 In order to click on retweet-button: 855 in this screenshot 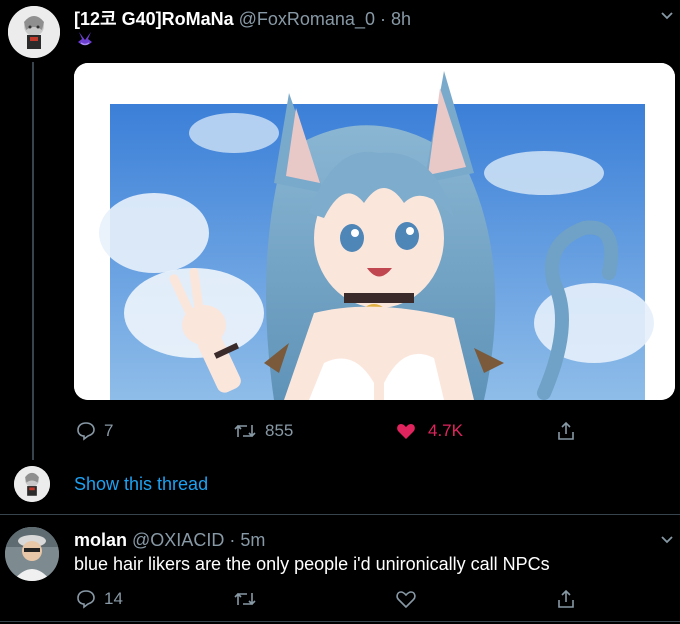, I will do `click(263, 431)`.